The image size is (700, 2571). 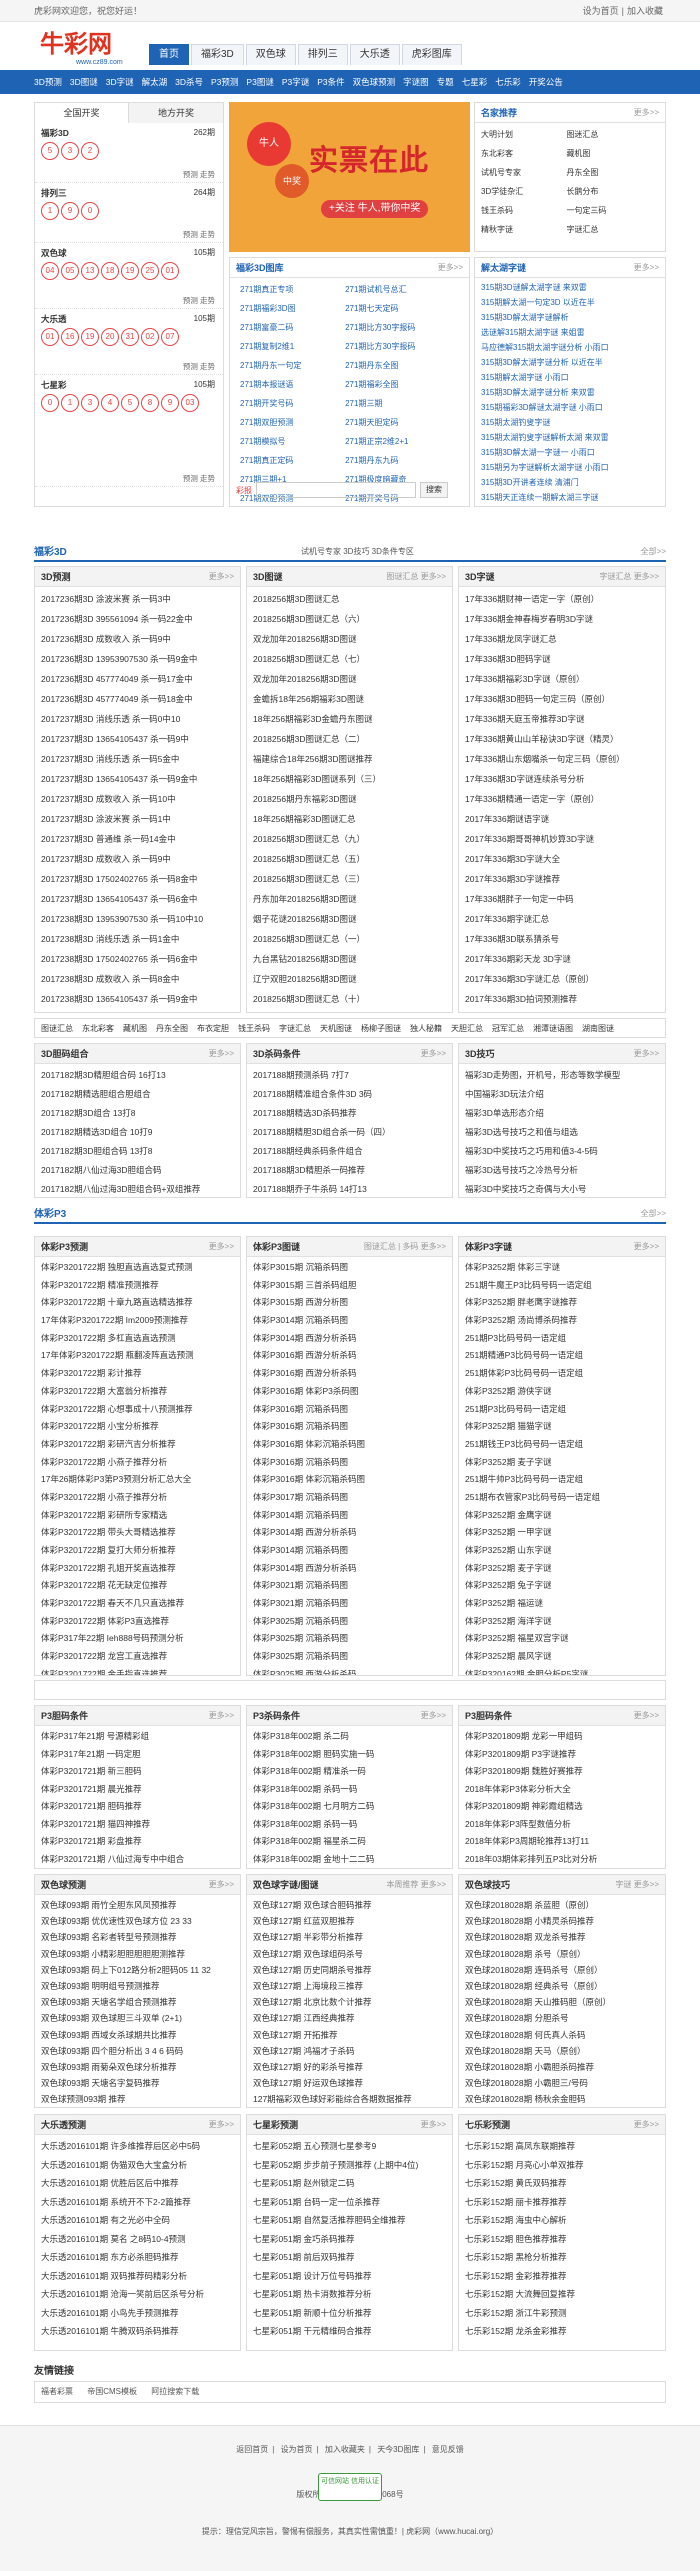 I want to click on list-item: 七星彩051期 前后双码推荐, so click(x=349, y=2257).